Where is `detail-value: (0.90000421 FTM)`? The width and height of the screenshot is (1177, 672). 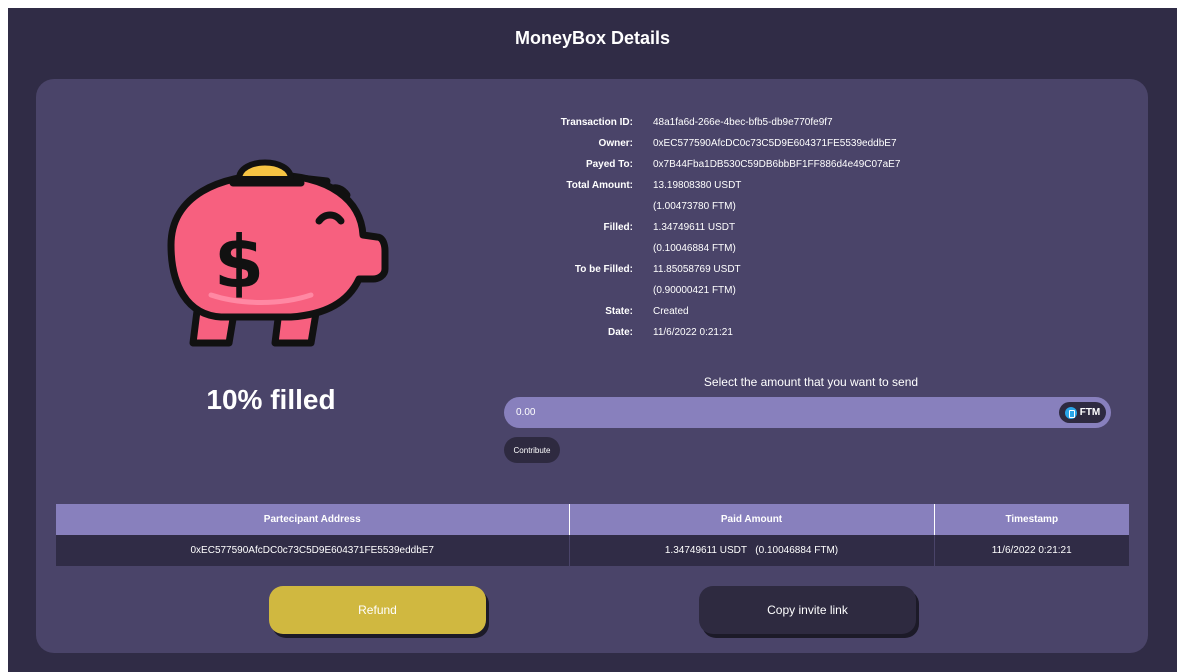 detail-value: (0.90000421 FTM) is located at coordinates (694, 290).